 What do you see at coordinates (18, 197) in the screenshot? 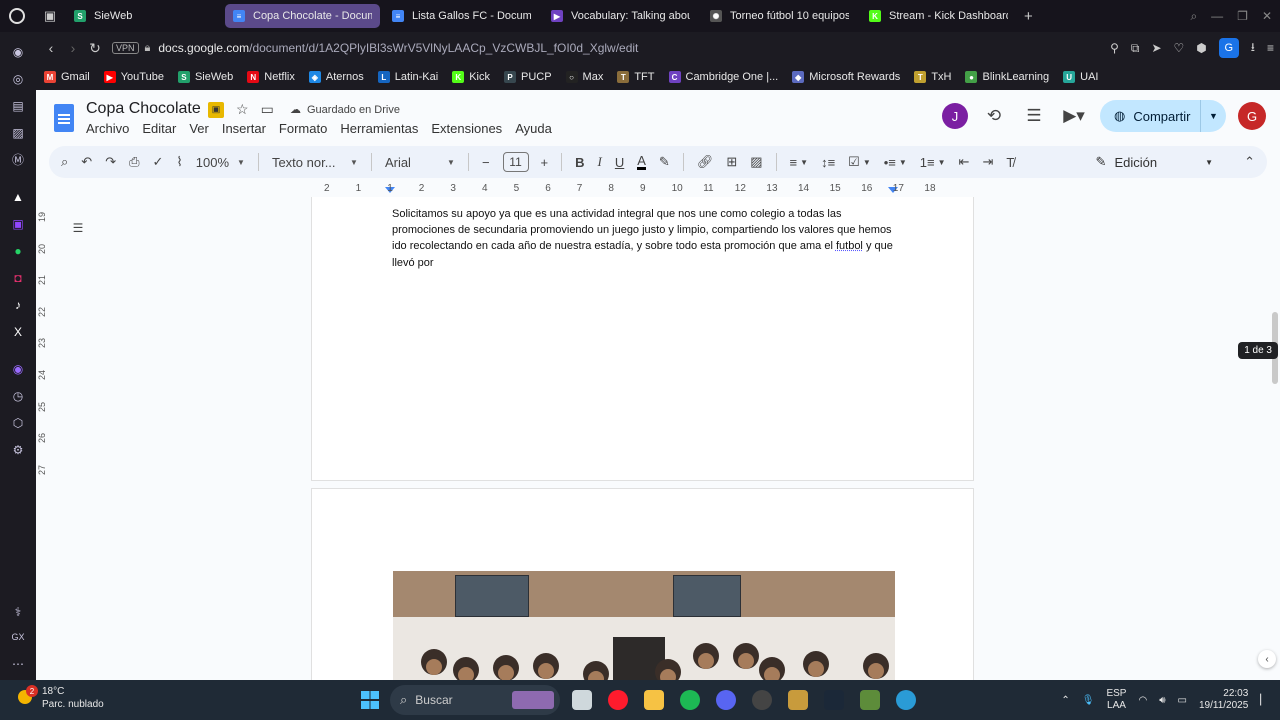
I see `kick-sidebar-icon: ▲` at bounding box center [18, 197].